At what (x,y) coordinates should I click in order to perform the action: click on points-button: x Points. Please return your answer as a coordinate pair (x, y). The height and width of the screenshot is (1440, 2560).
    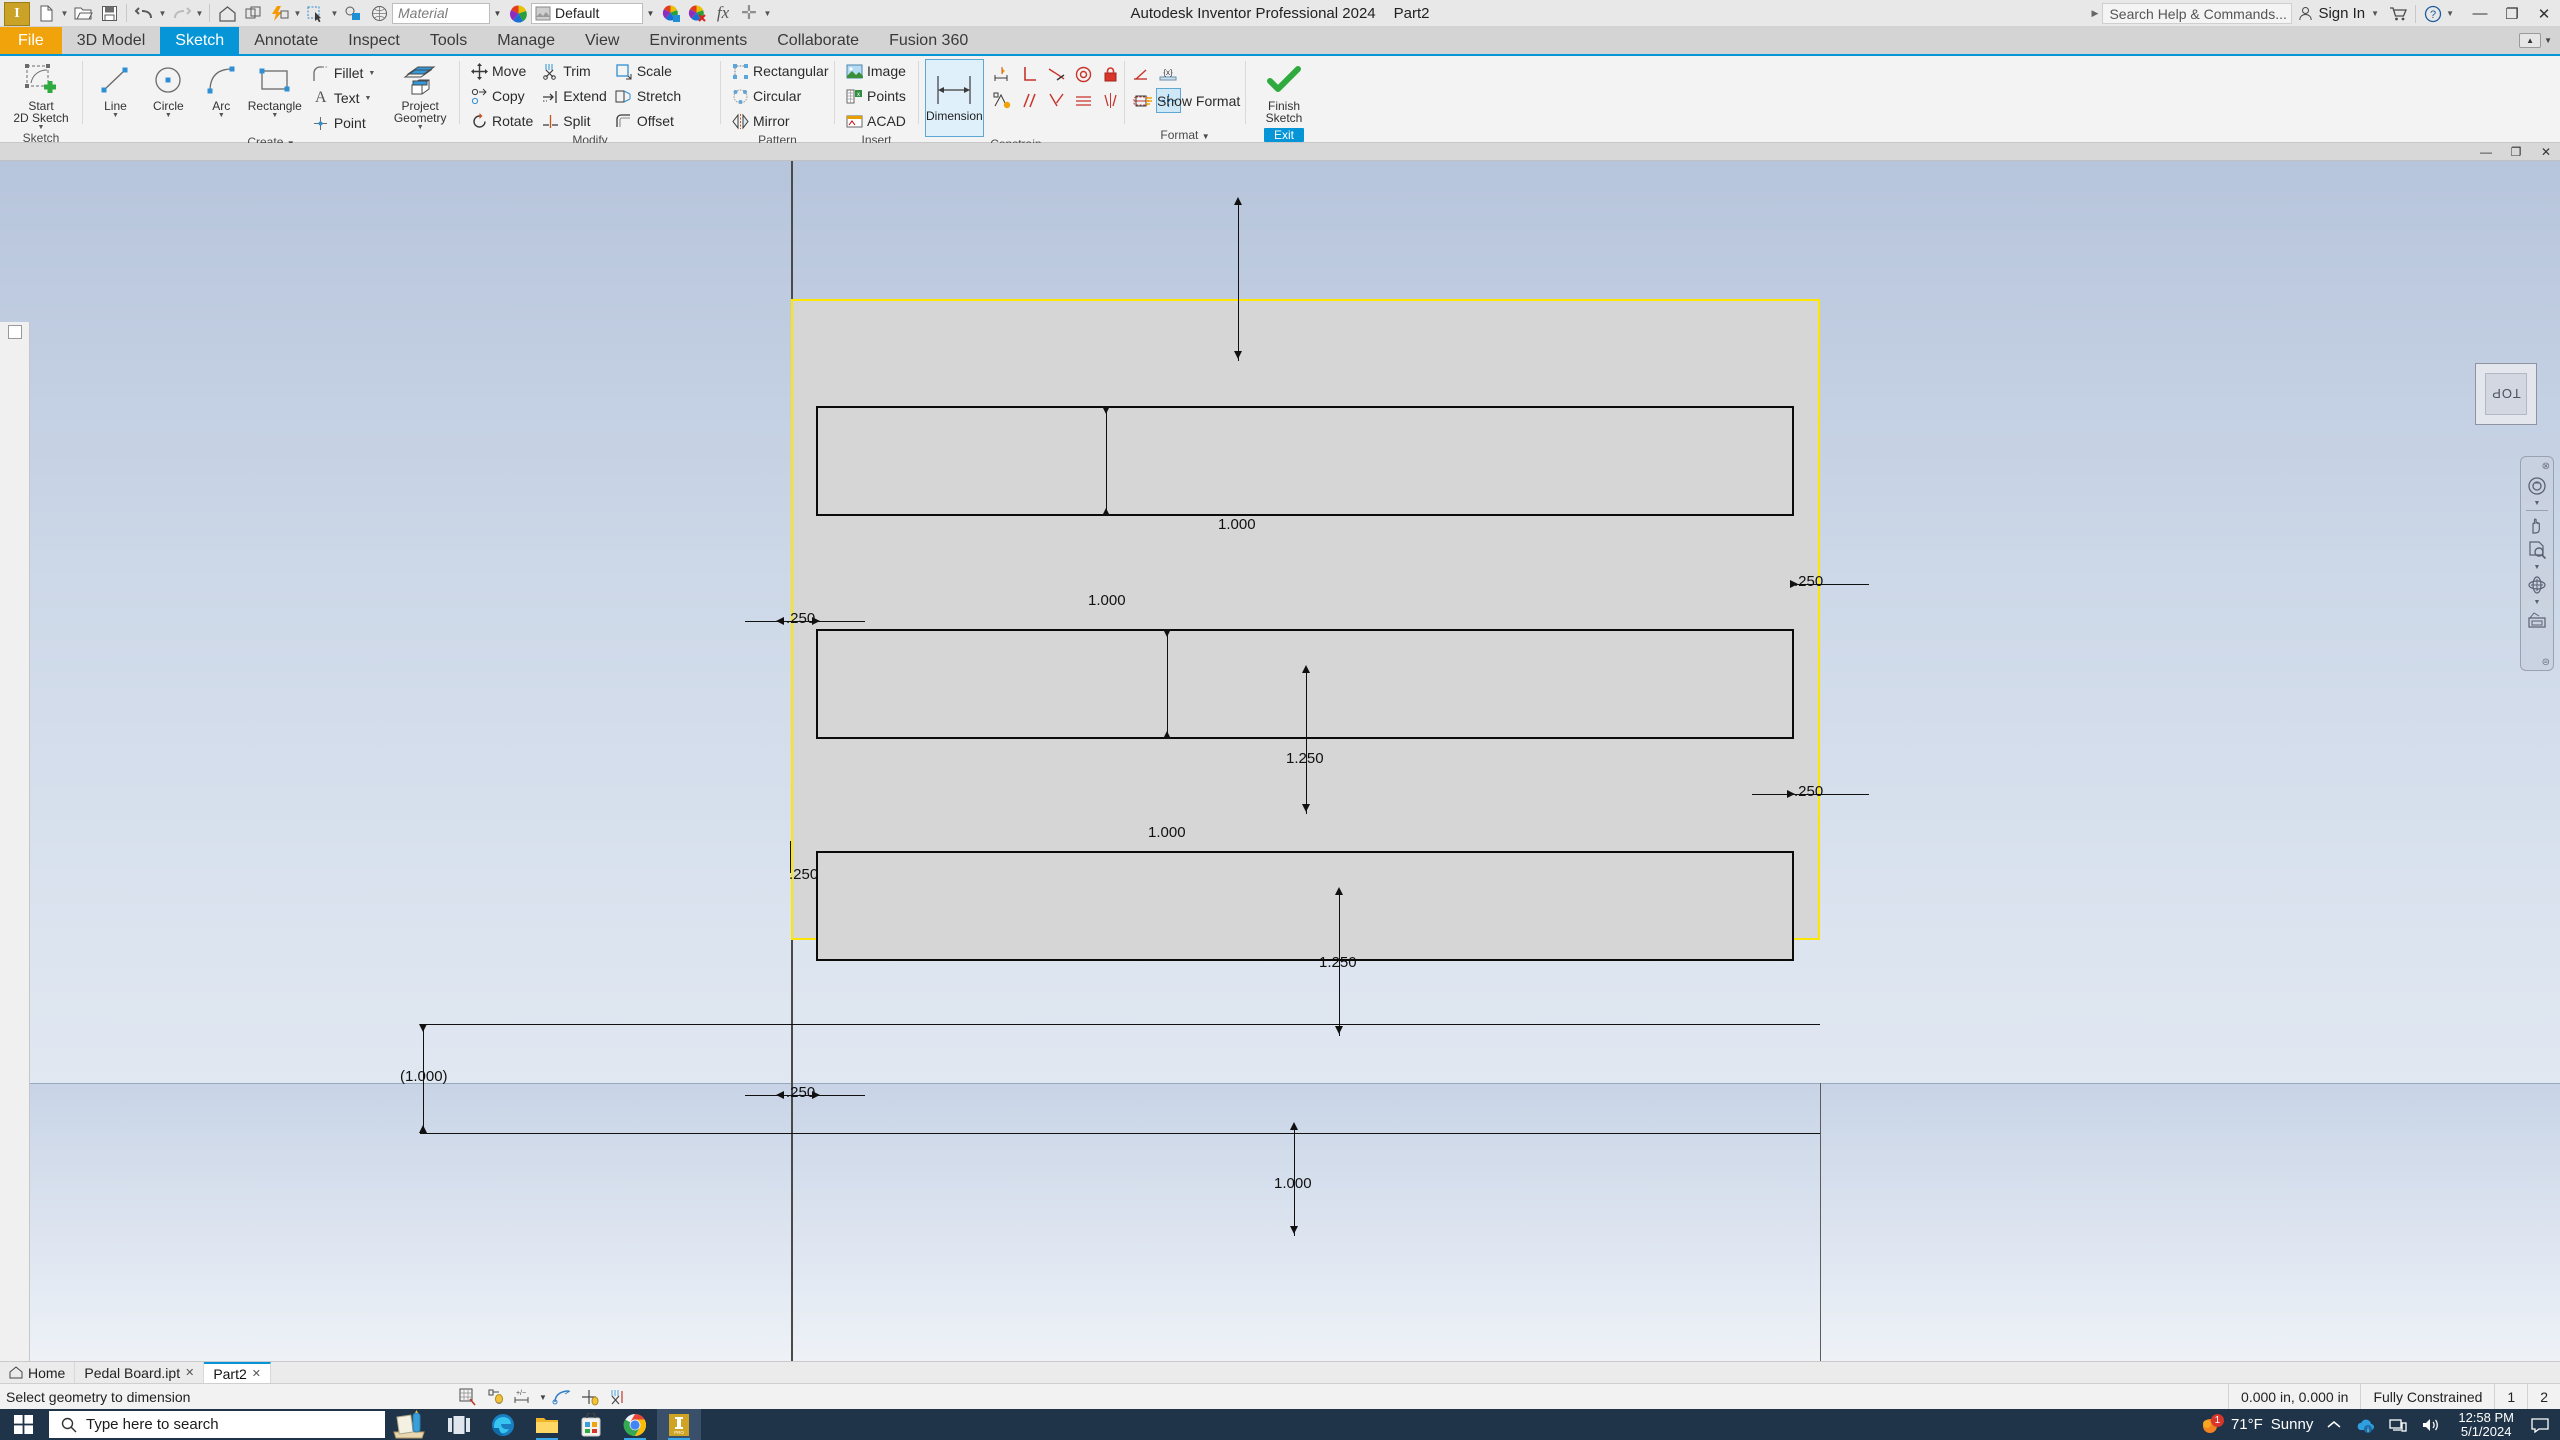
    Looking at the image, I should click on (875, 96).